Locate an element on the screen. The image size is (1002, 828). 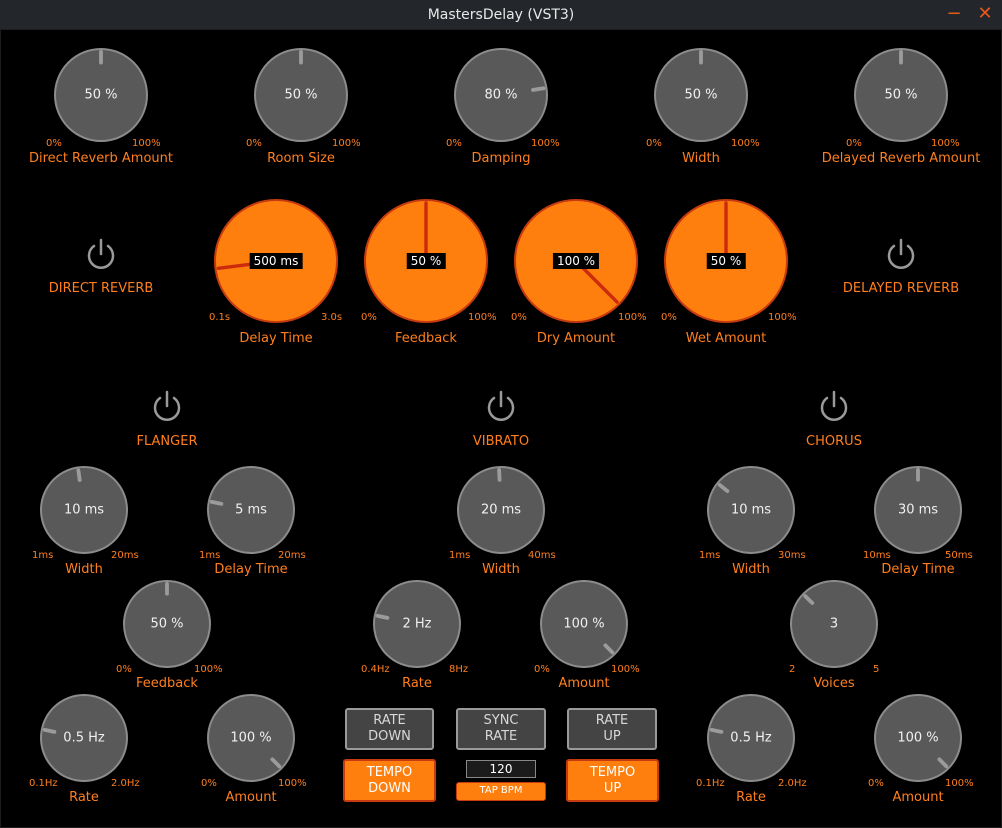
flanger-width-dial: 10 ms is located at coordinates (84, 510).